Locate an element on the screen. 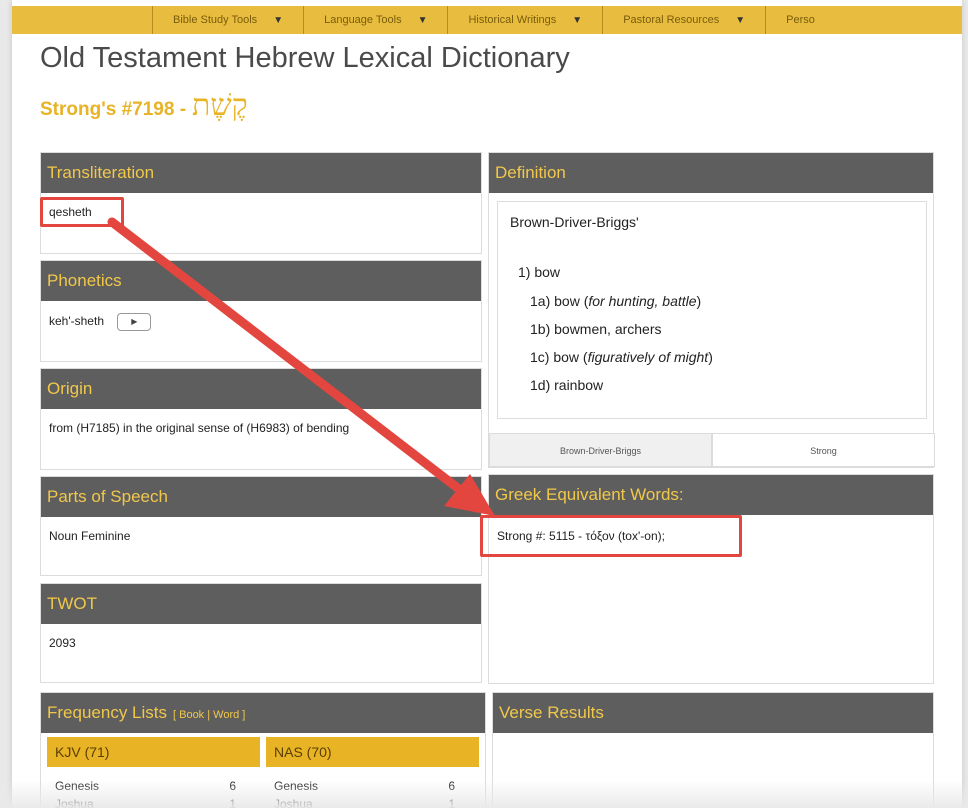 The image size is (968, 808). tab-strong: Strong is located at coordinates (823, 450).